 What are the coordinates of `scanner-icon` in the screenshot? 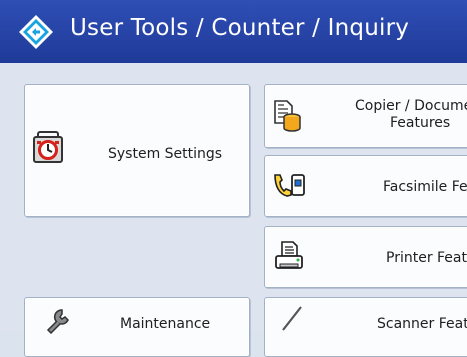 It's located at (292, 318).